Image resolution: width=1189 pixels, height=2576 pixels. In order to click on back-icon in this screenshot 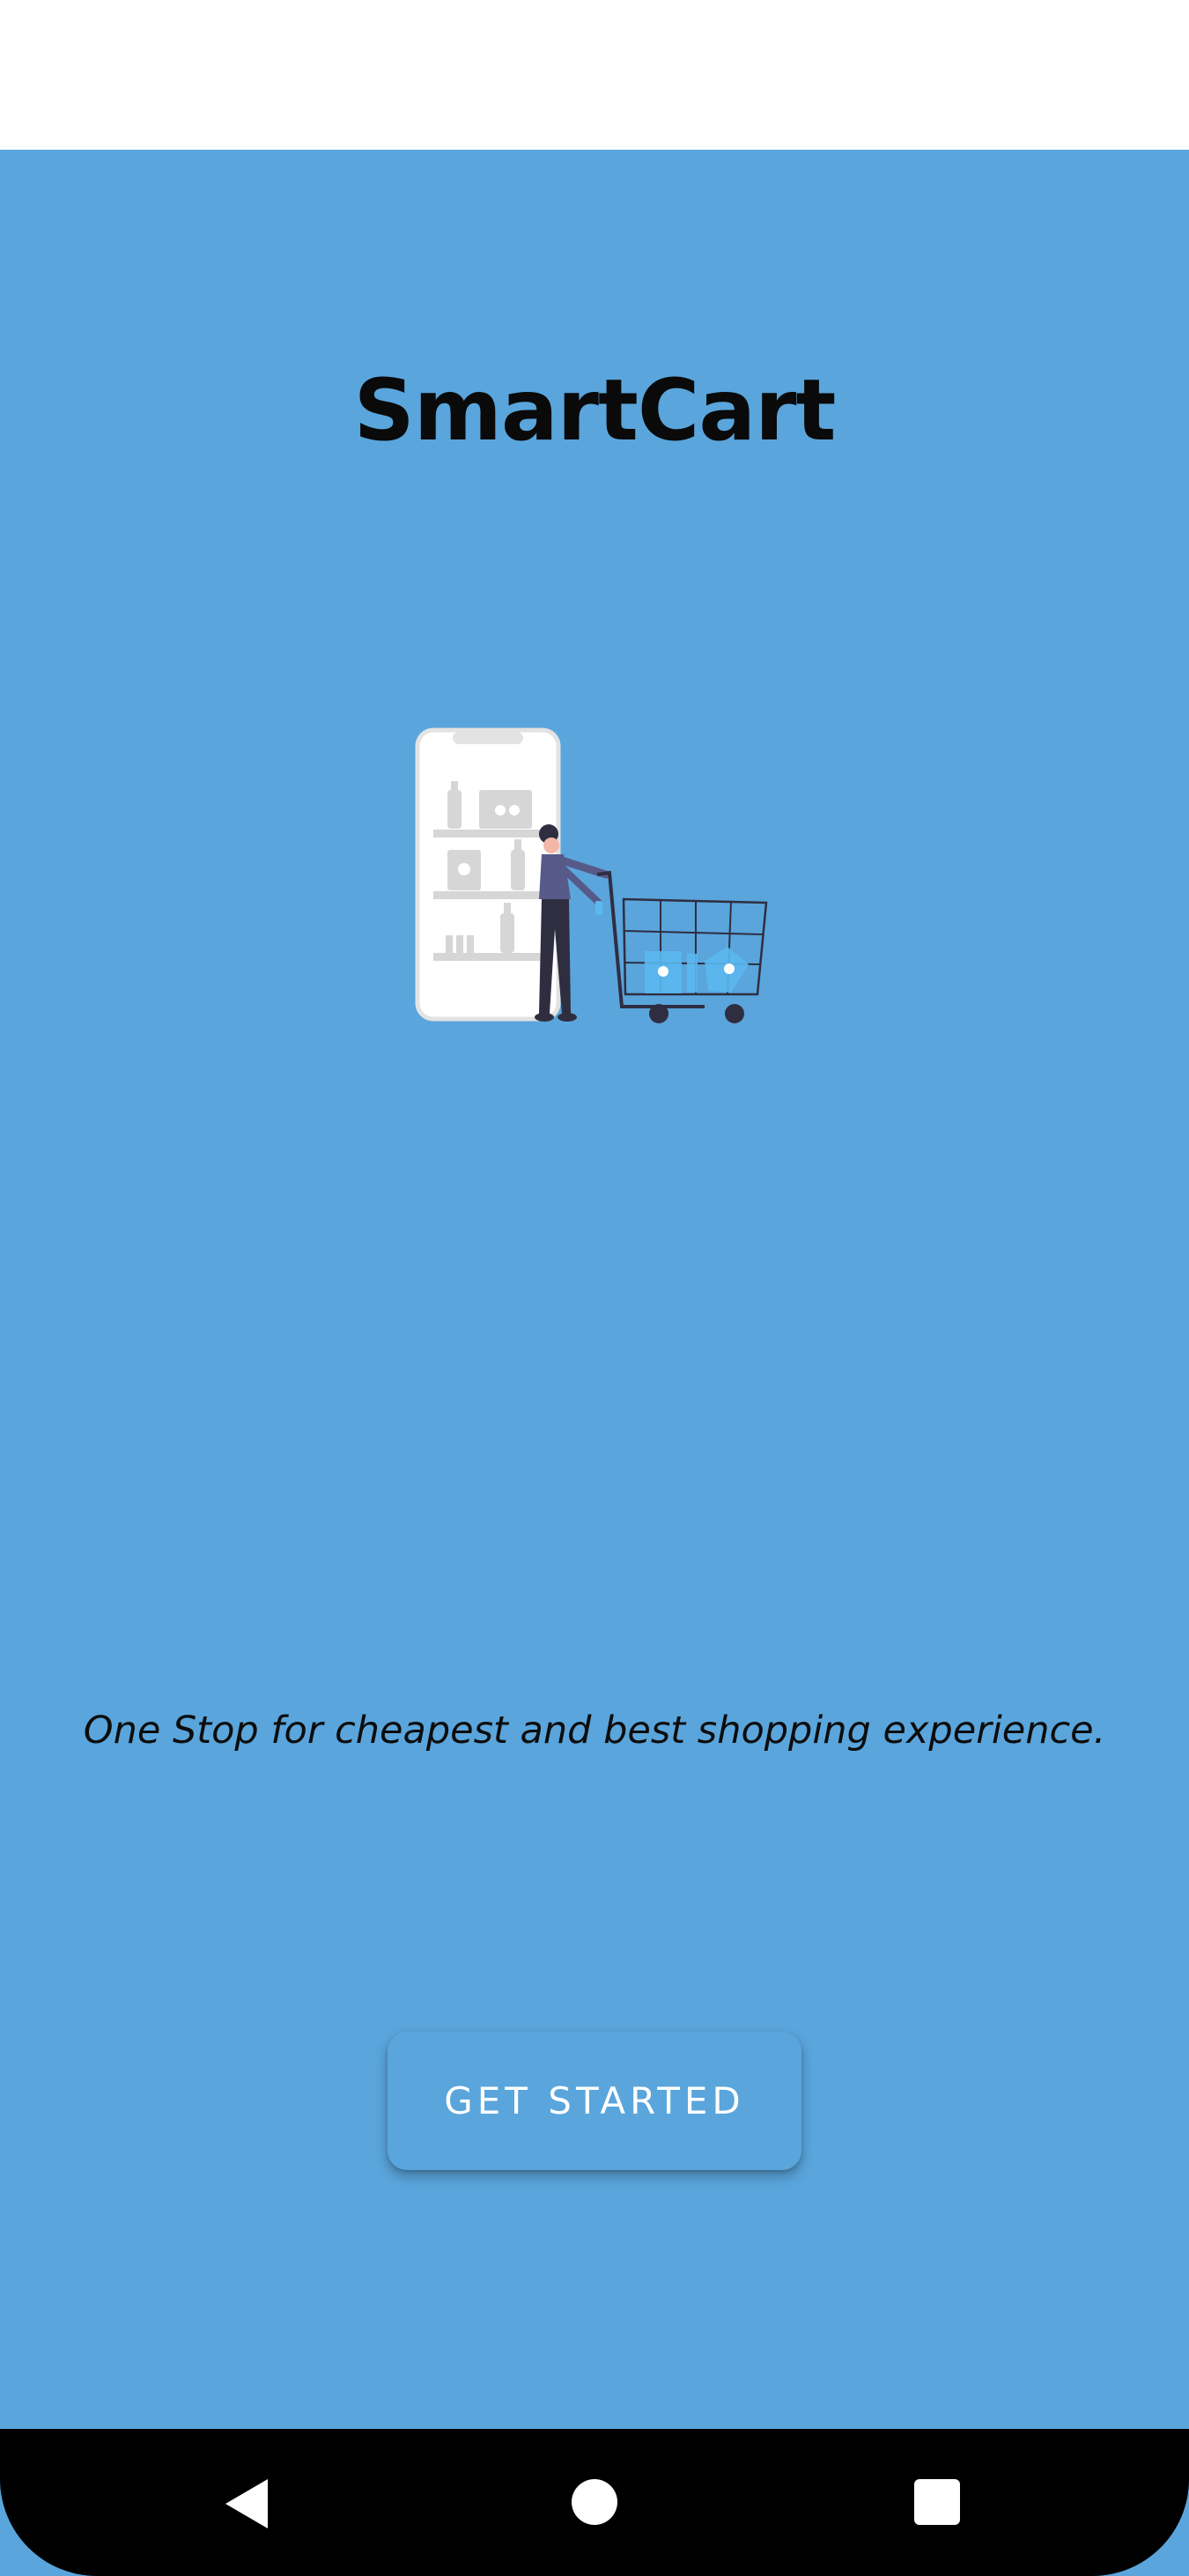, I will do `click(246, 2503)`.